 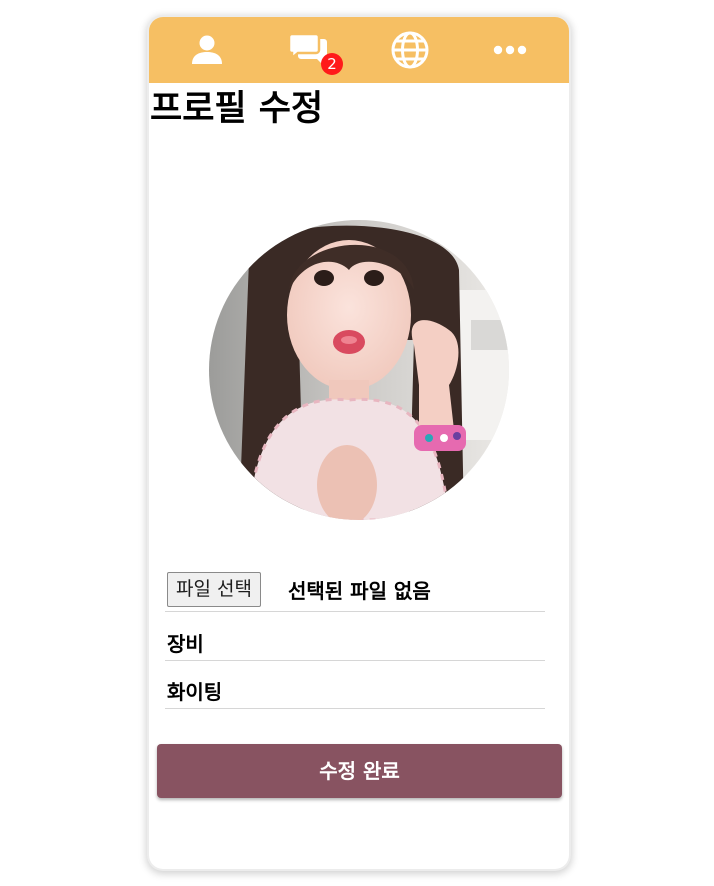 What do you see at coordinates (359, 50) in the screenshot?
I see `top-nav-bar: 2` at bounding box center [359, 50].